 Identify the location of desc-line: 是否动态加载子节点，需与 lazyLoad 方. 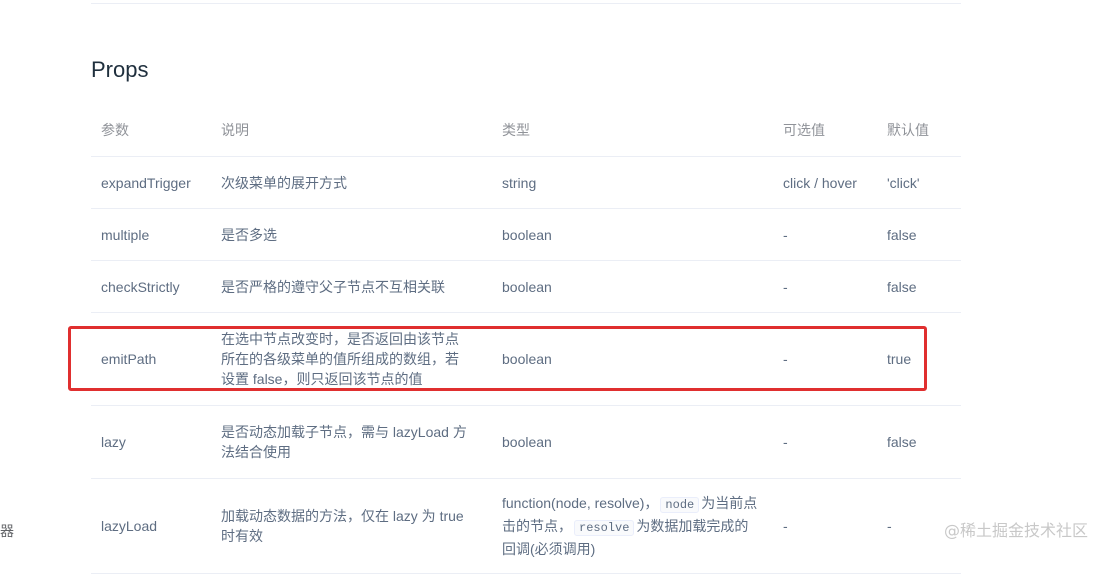
(344, 432).